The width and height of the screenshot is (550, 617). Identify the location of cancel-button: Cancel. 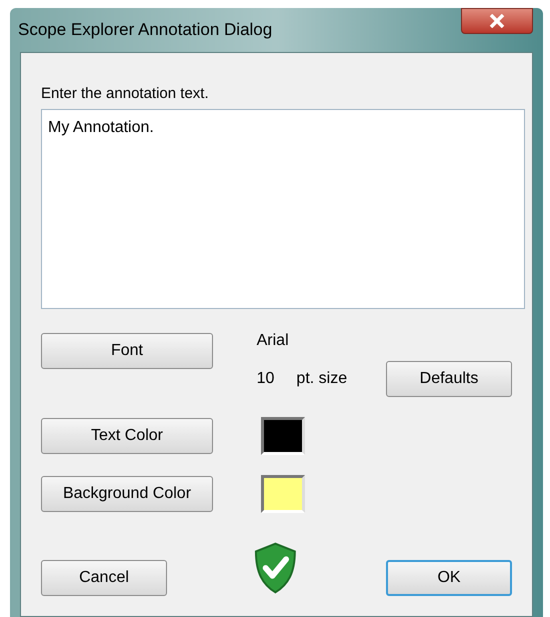
(104, 578).